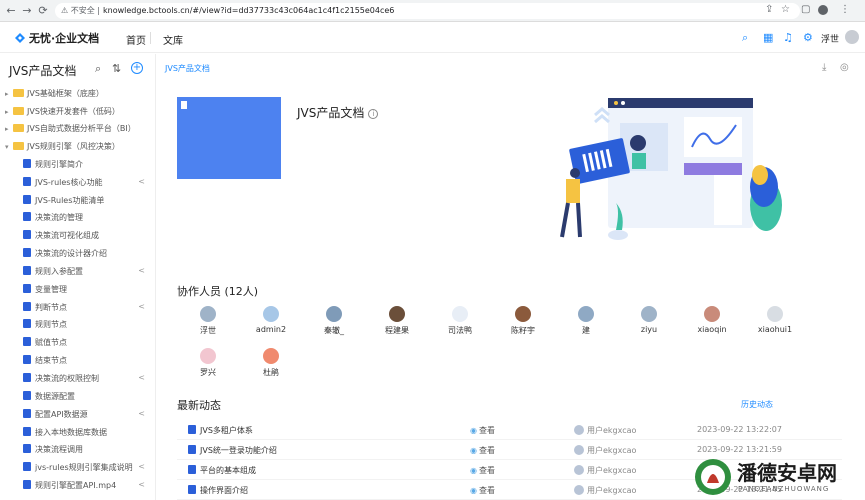 This screenshot has height=500, width=865. What do you see at coordinates (78, 114) in the screenshot?
I see `tree-folder: ▸ JVS快速开发套件（低码）` at bounding box center [78, 114].